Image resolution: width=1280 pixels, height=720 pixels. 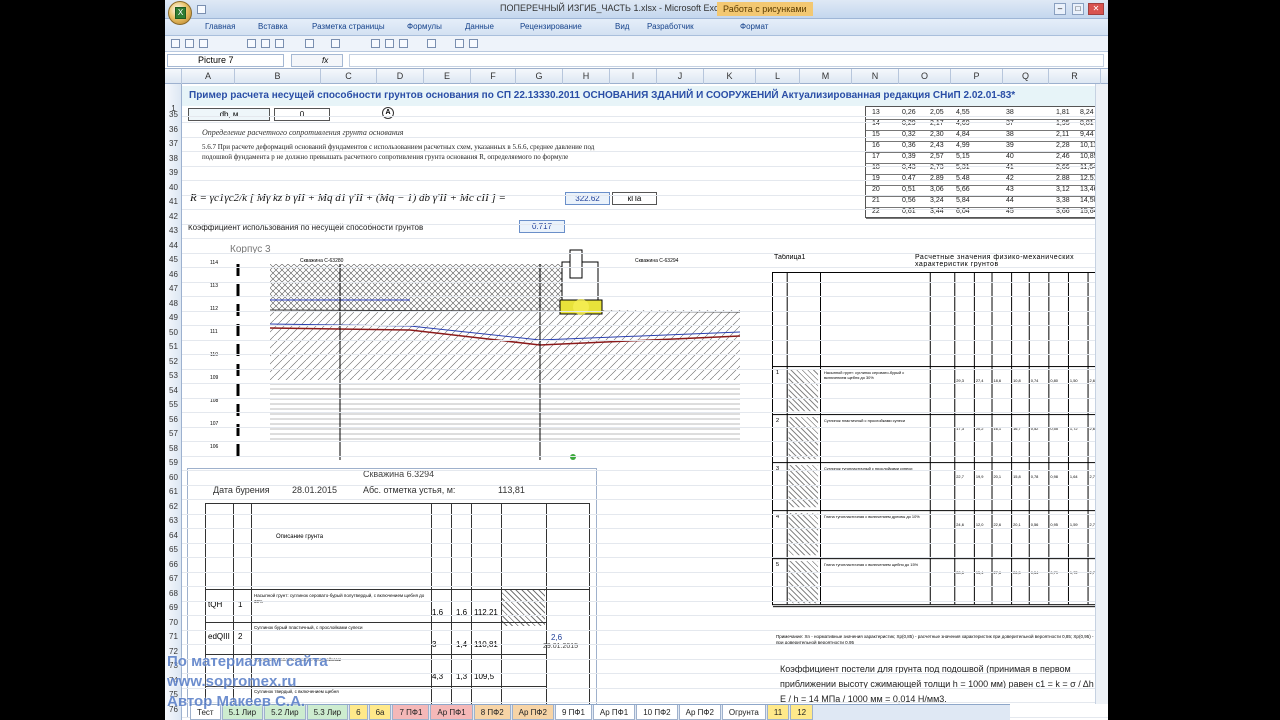 I want to click on fill-color-icon, so click(x=309, y=43).